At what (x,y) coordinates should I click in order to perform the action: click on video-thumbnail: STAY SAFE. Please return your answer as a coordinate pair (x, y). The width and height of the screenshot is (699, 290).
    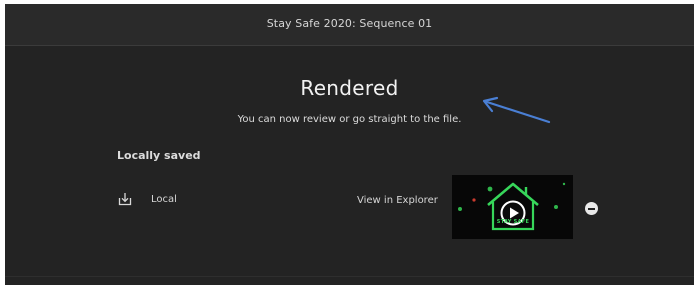
    Looking at the image, I should click on (512, 207).